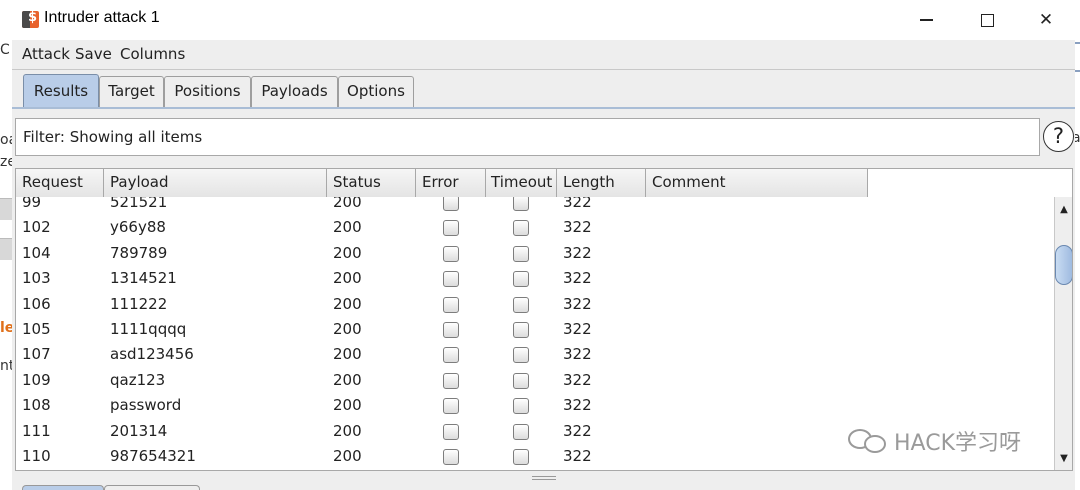  What do you see at coordinates (442, 253) in the screenshot?
I see `table-row: 104 789789 200 322` at bounding box center [442, 253].